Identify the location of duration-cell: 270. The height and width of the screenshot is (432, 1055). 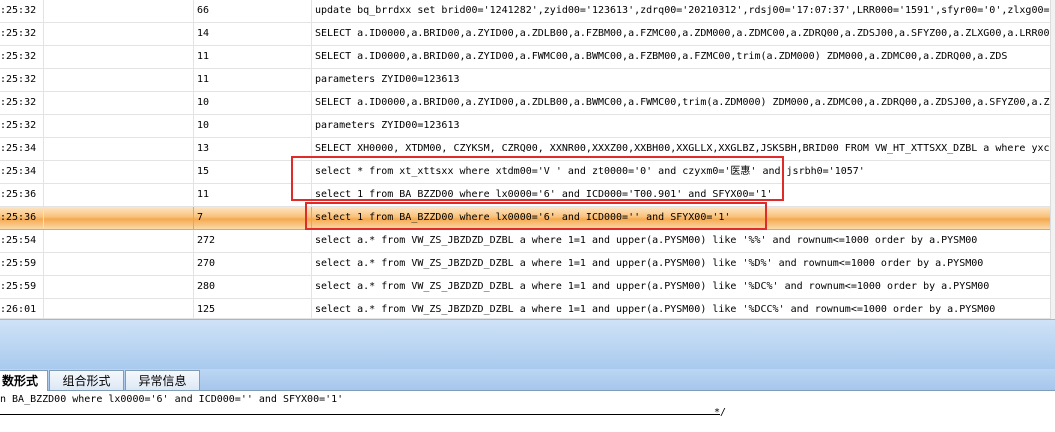
(253, 264).